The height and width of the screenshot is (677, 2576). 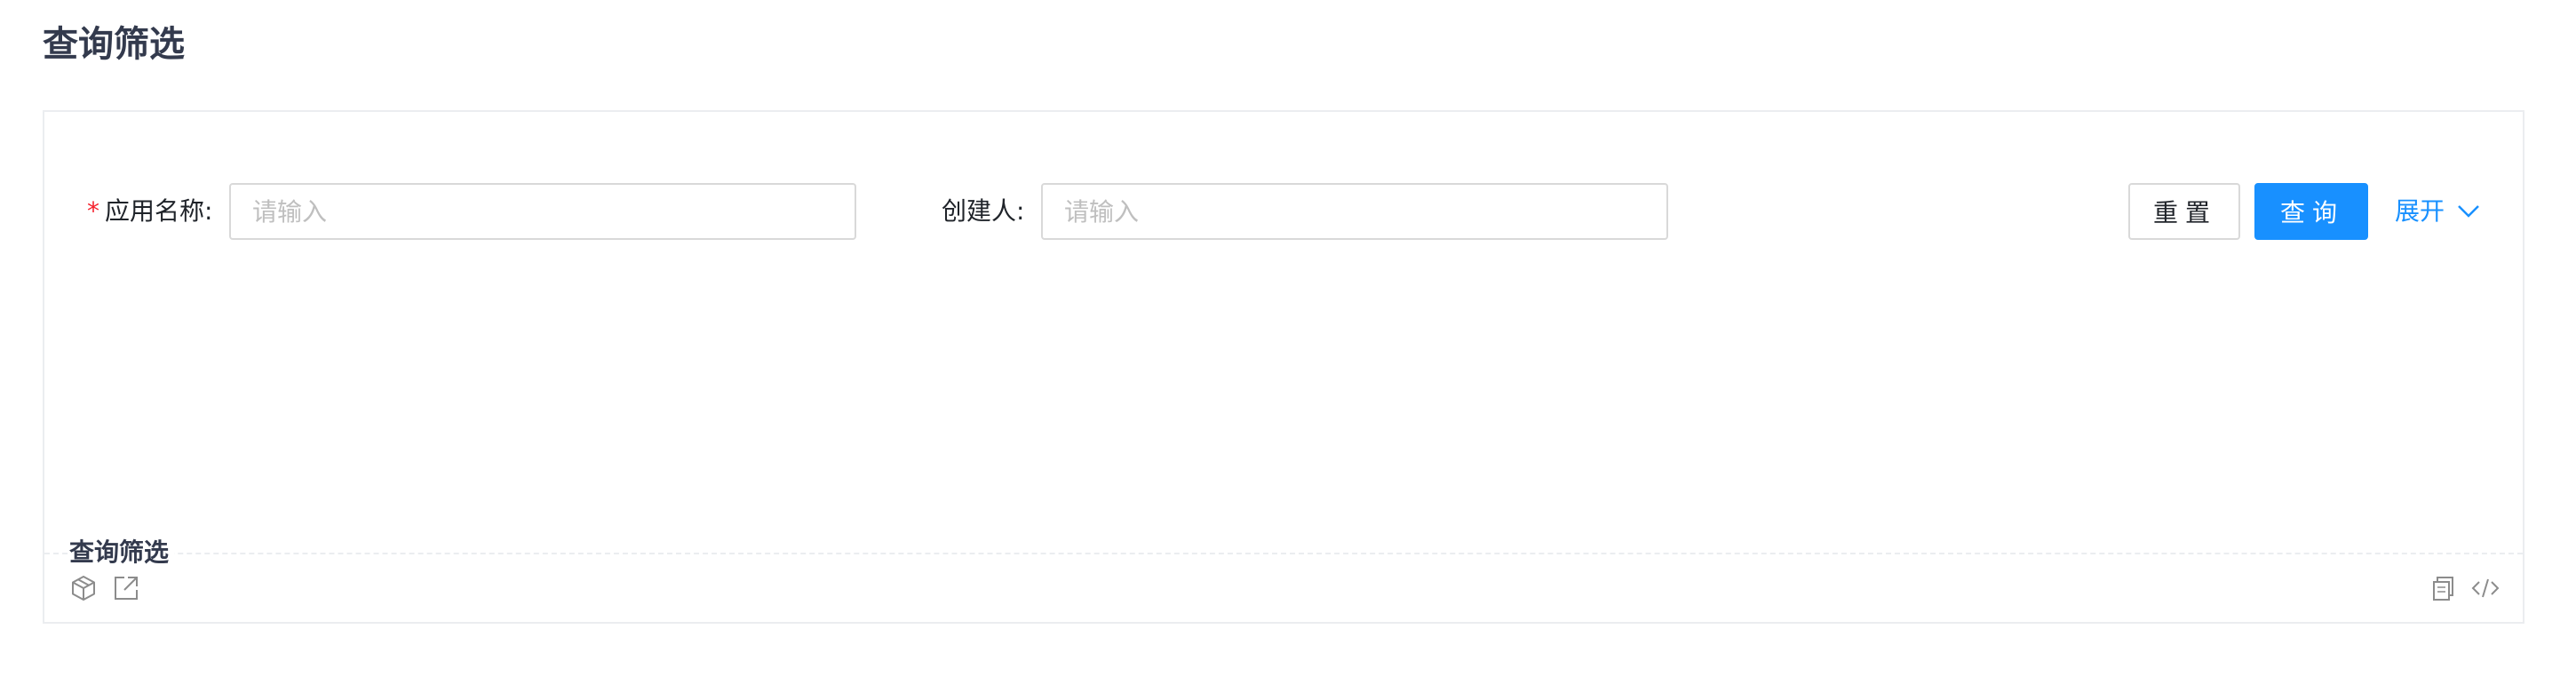 What do you see at coordinates (1354, 211) in the screenshot?
I see `creator-input` at bounding box center [1354, 211].